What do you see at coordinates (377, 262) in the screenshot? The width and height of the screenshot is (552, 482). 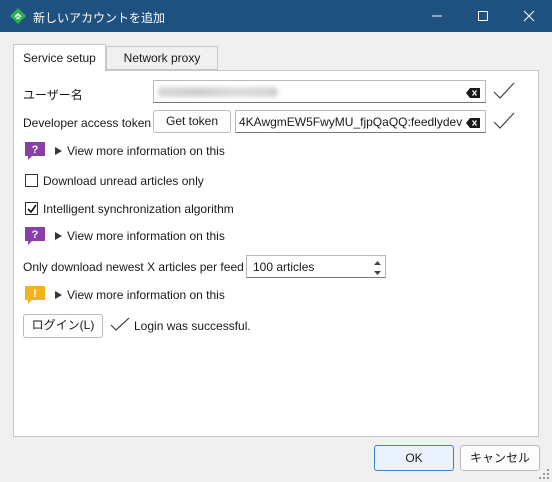 I see `spin-up-button` at bounding box center [377, 262].